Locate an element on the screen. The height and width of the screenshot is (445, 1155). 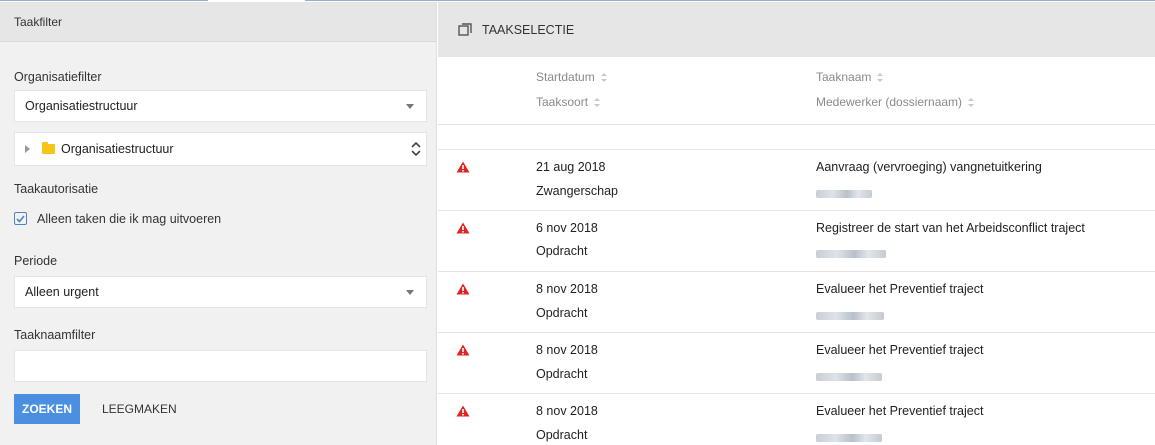
org-filter-label: Organisatiefilter is located at coordinates (58, 77).